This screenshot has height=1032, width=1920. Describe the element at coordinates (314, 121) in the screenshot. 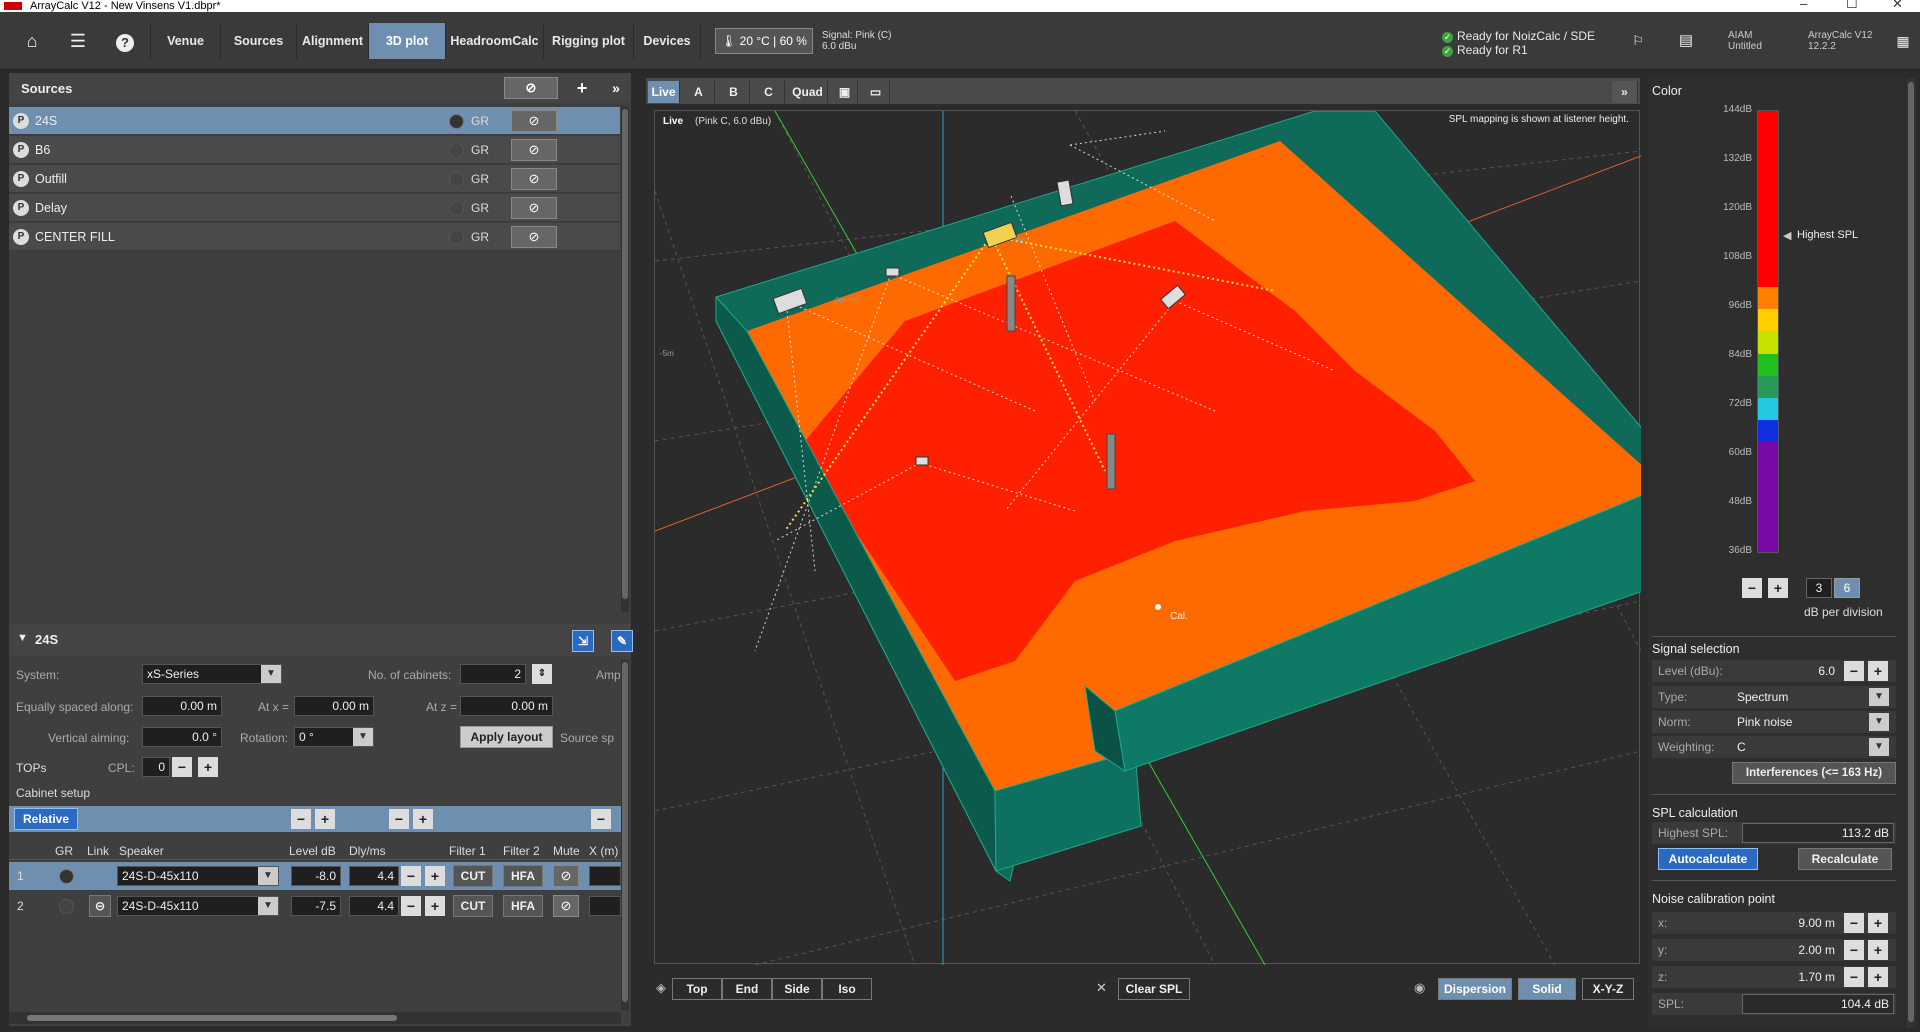

I see `source-row-24s: P 24S GR ⊘` at that location.